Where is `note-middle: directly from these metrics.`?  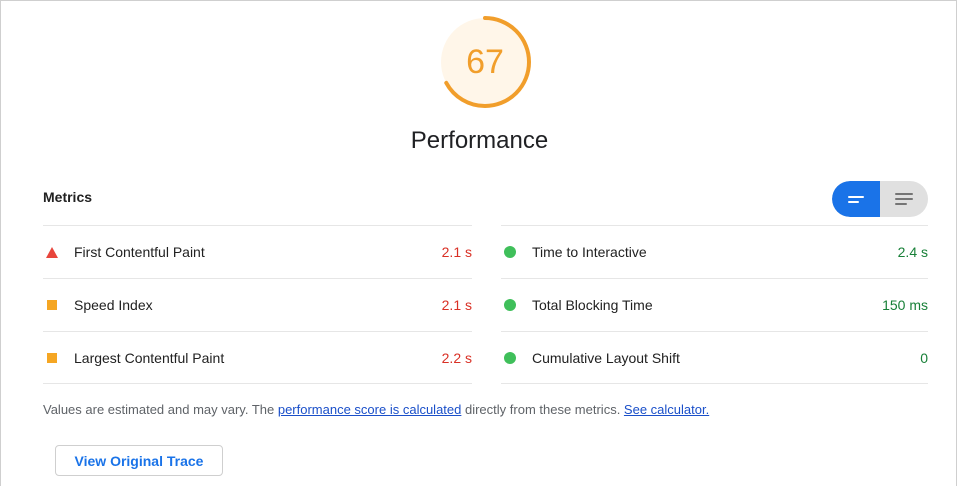 note-middle: directly from these metrics. is located at coordinates (542, 409).